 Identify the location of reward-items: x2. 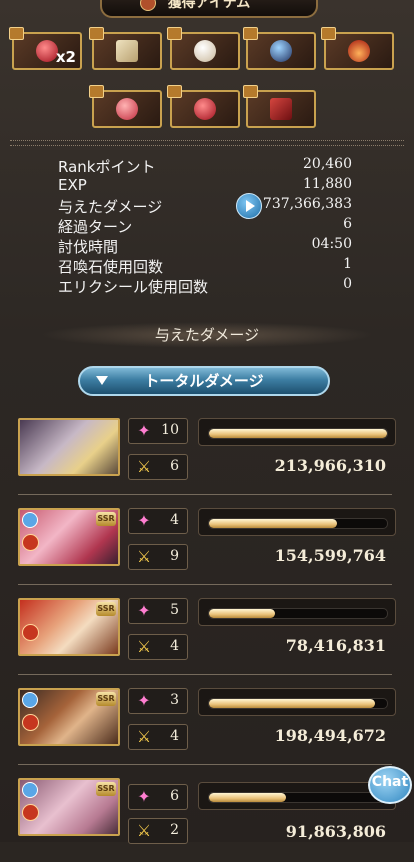
(207, 78).